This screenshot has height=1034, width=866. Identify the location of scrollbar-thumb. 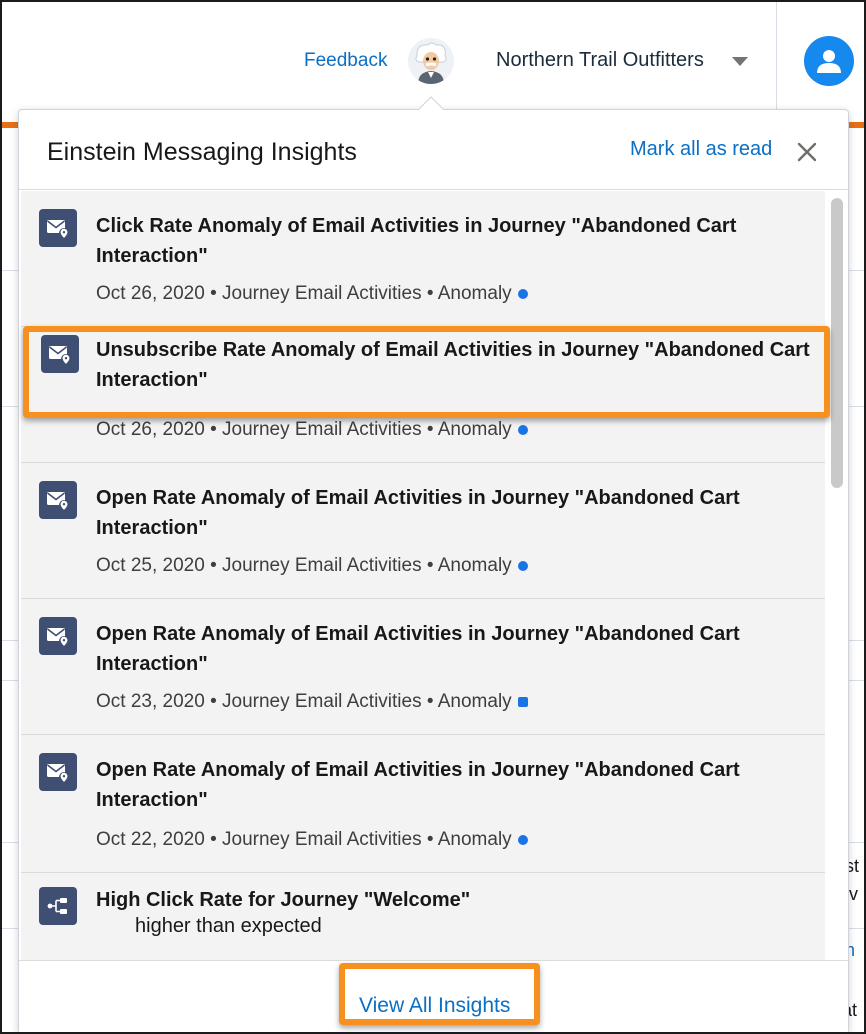
(837, 343).